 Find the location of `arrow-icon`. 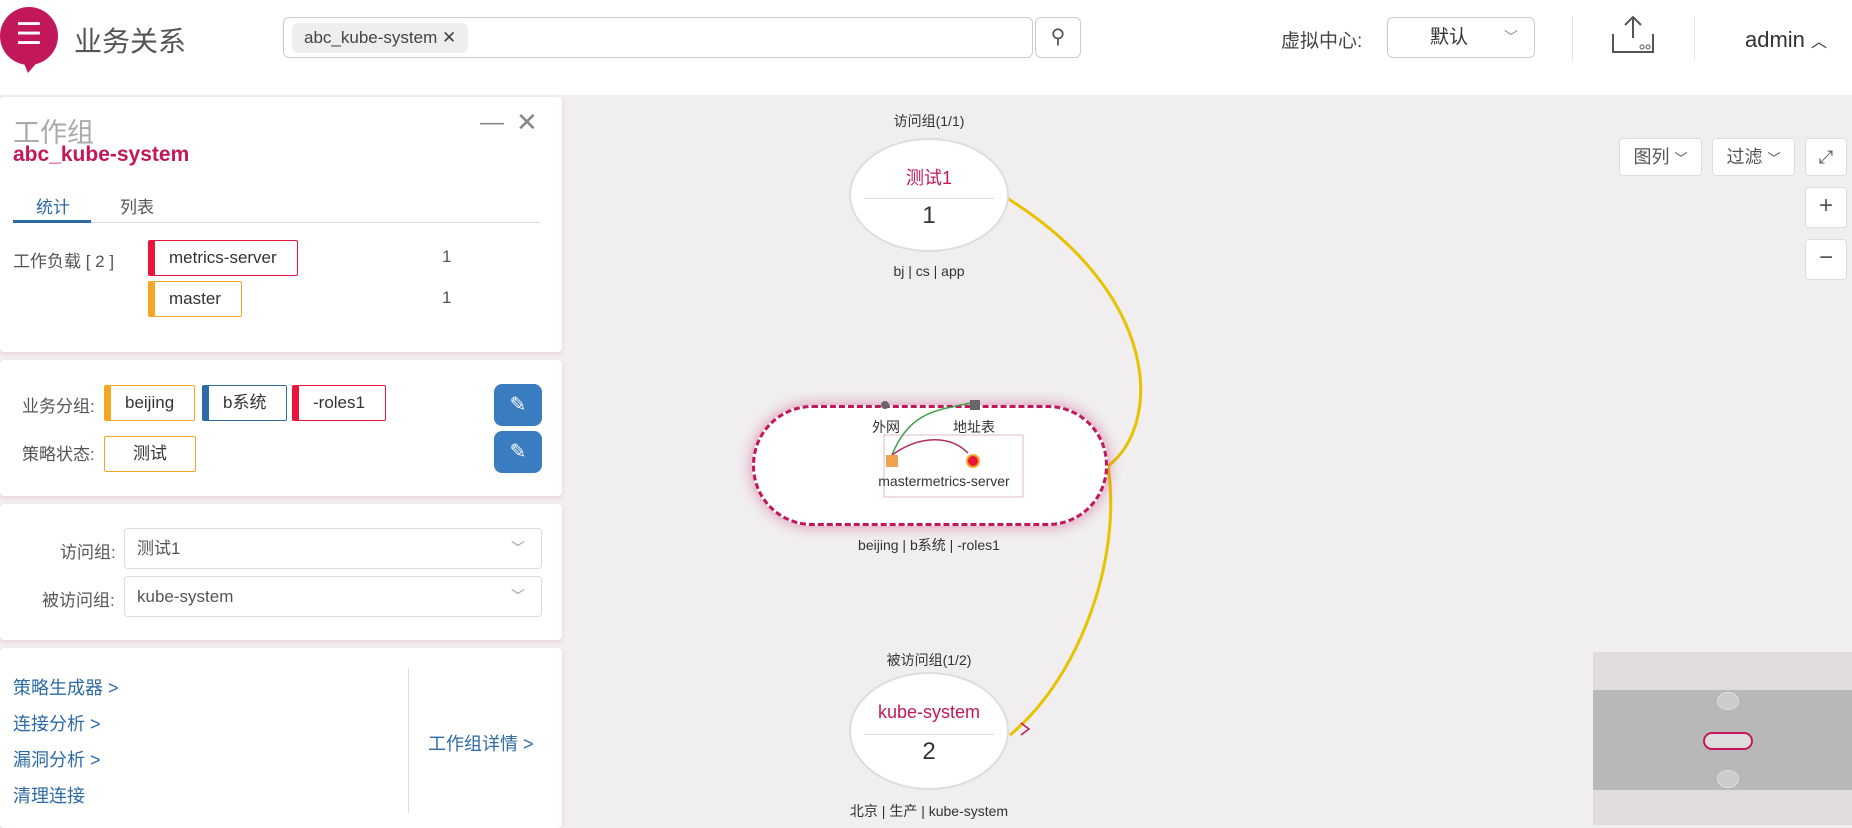

arrow-icon is located at coordinates (1025, 729).